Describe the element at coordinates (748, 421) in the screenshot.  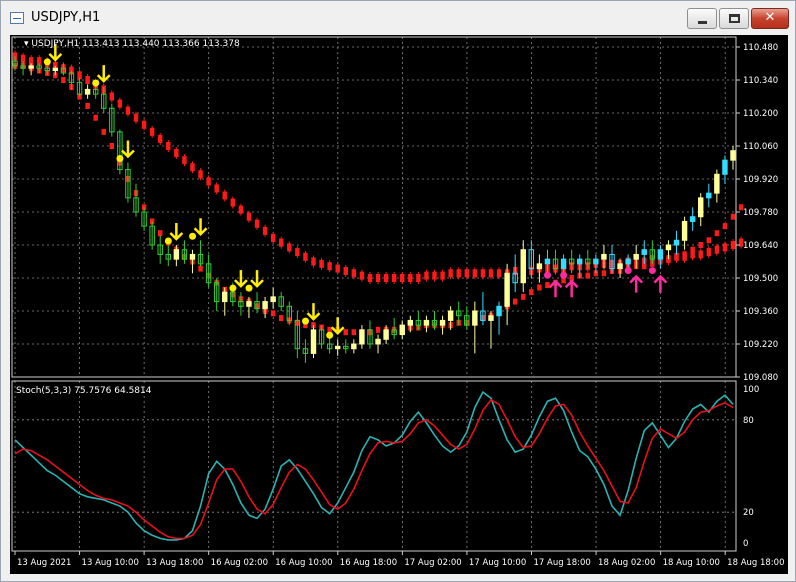
I see `stoch-tick-label: 80` at that location.